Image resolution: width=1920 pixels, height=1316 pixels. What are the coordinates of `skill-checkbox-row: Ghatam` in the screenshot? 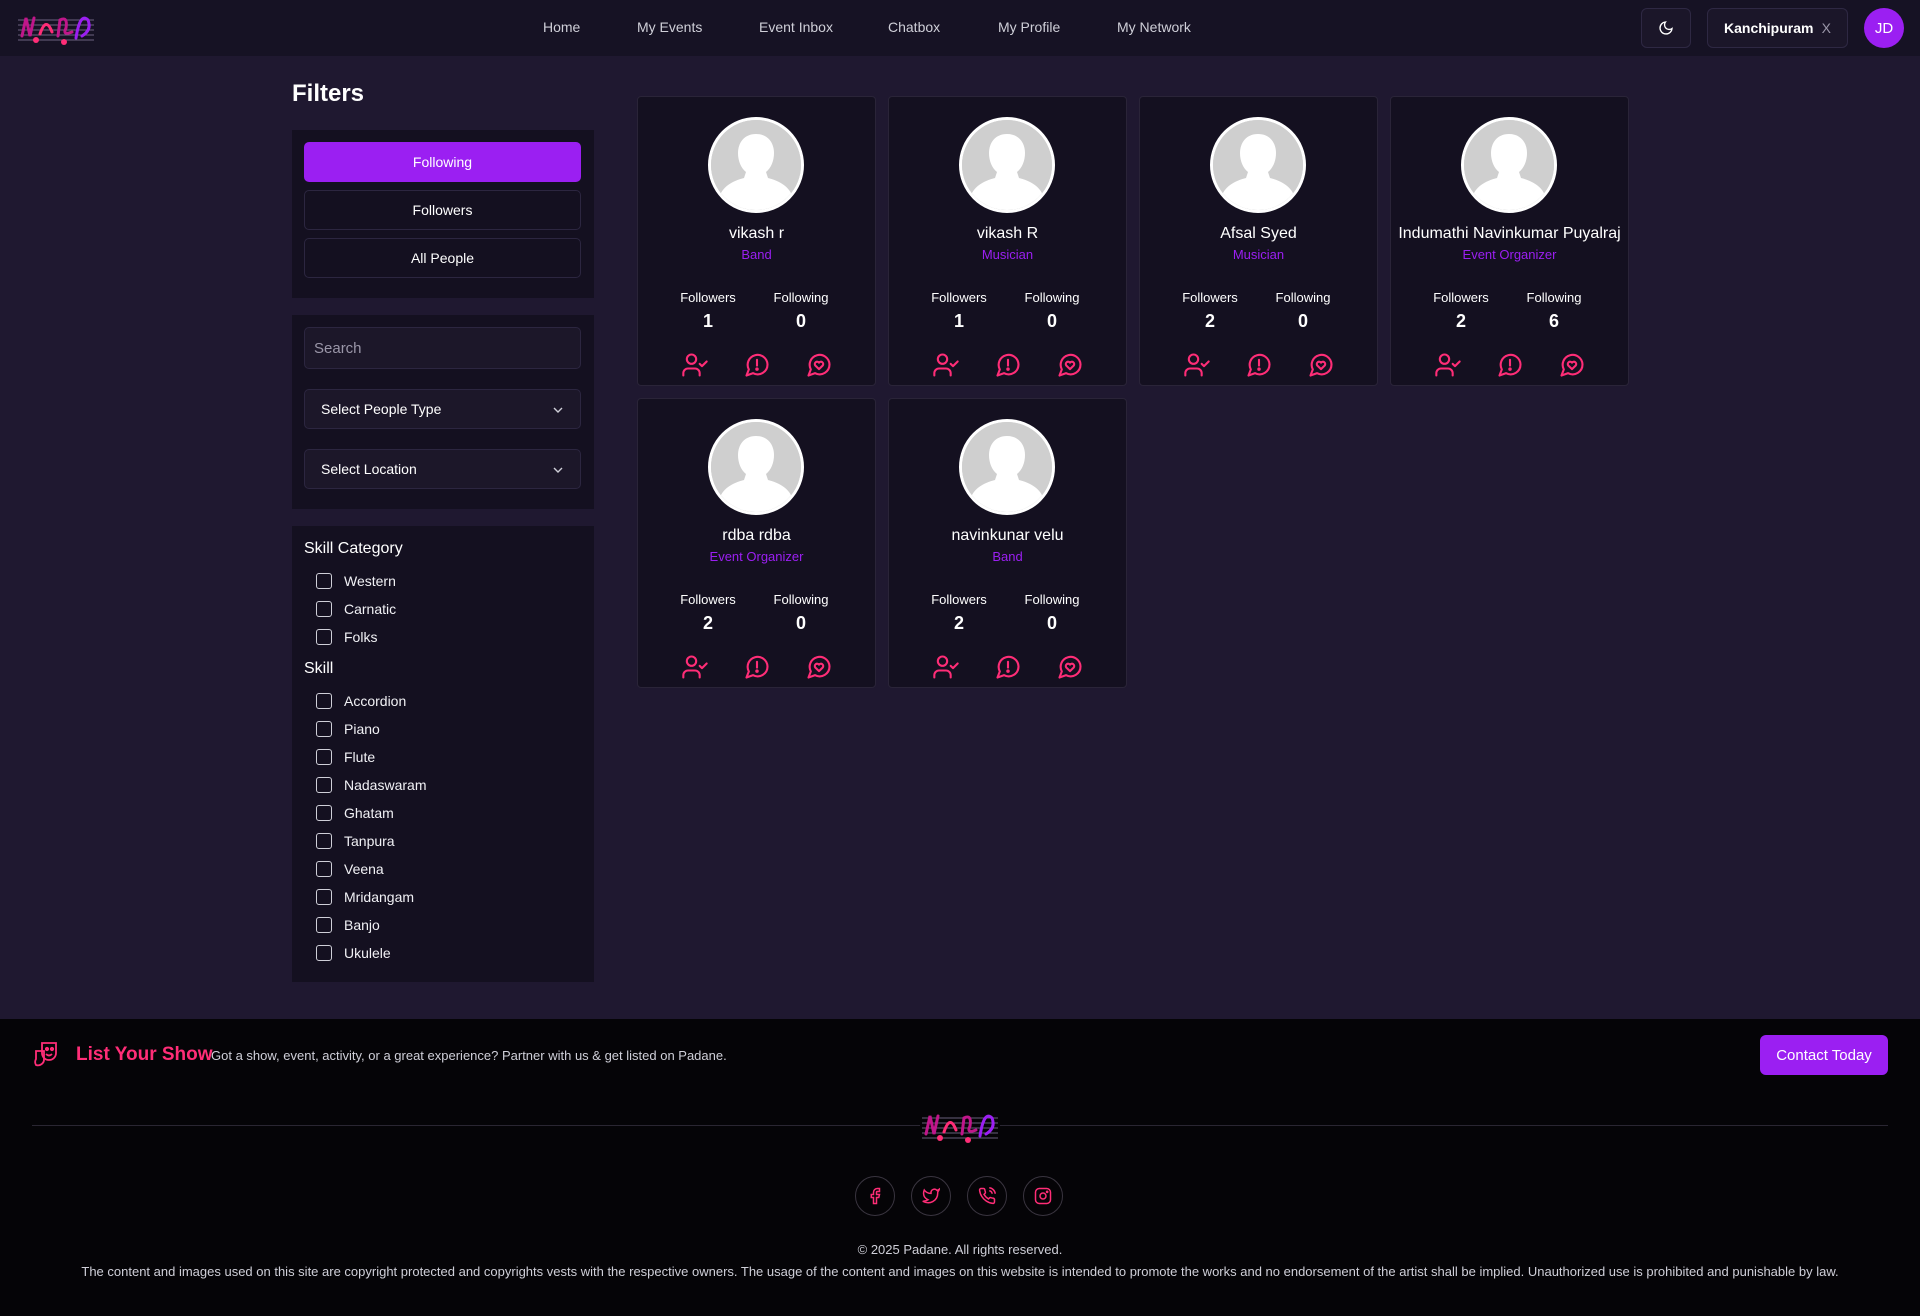 It's located at (355, 813).